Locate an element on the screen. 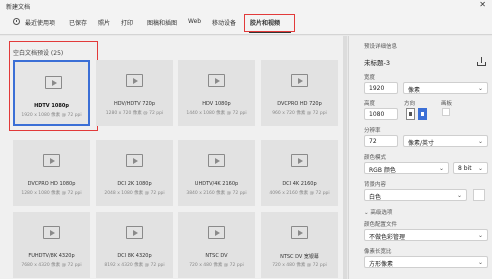  preset-name: NTSC DV is located at coordinates (216, 256).